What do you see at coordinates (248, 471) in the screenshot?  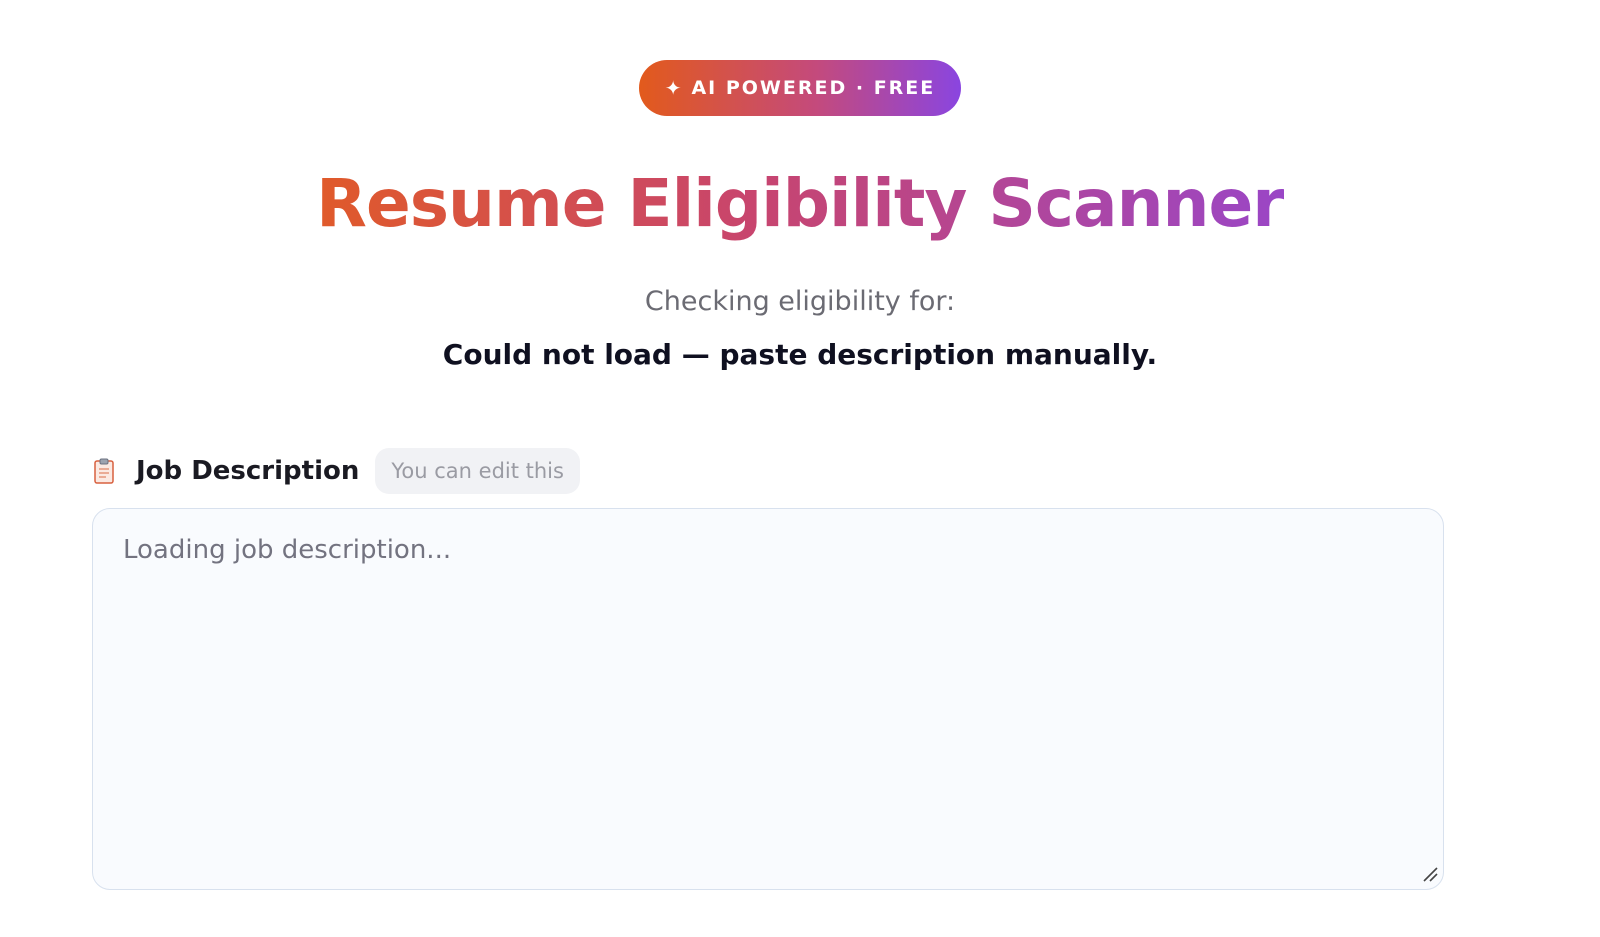 I see `job-description-label: Job Description` at bounding box center [248, 471].